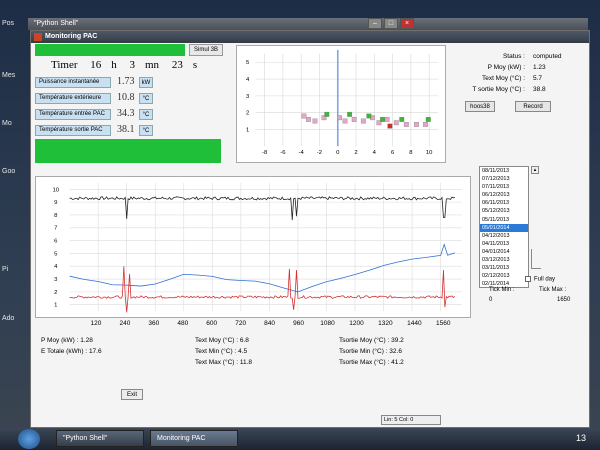 This screenshot has height=450, width=600. Describe the element at coordinates (154, 323) in the screenshot. I see `main-x-tick: 360` at that location.